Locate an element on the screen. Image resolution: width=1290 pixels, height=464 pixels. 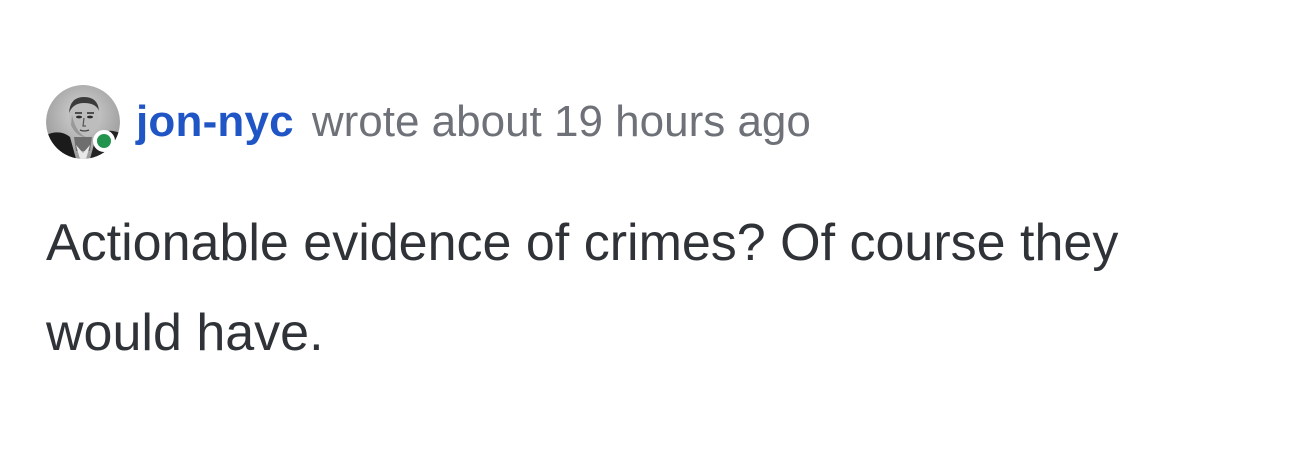
online-status-dot is located at coordinates (104, 141).